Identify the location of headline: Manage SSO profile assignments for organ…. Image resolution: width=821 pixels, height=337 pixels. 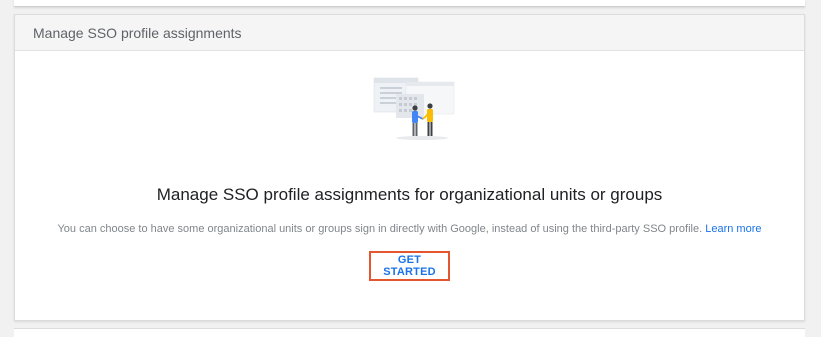
(409, 194).